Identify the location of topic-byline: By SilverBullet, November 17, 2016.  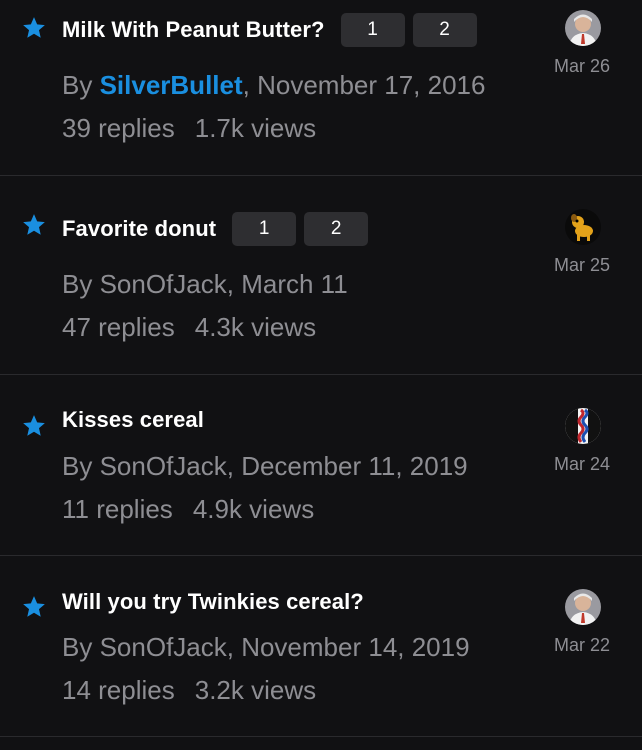
(273, 85).